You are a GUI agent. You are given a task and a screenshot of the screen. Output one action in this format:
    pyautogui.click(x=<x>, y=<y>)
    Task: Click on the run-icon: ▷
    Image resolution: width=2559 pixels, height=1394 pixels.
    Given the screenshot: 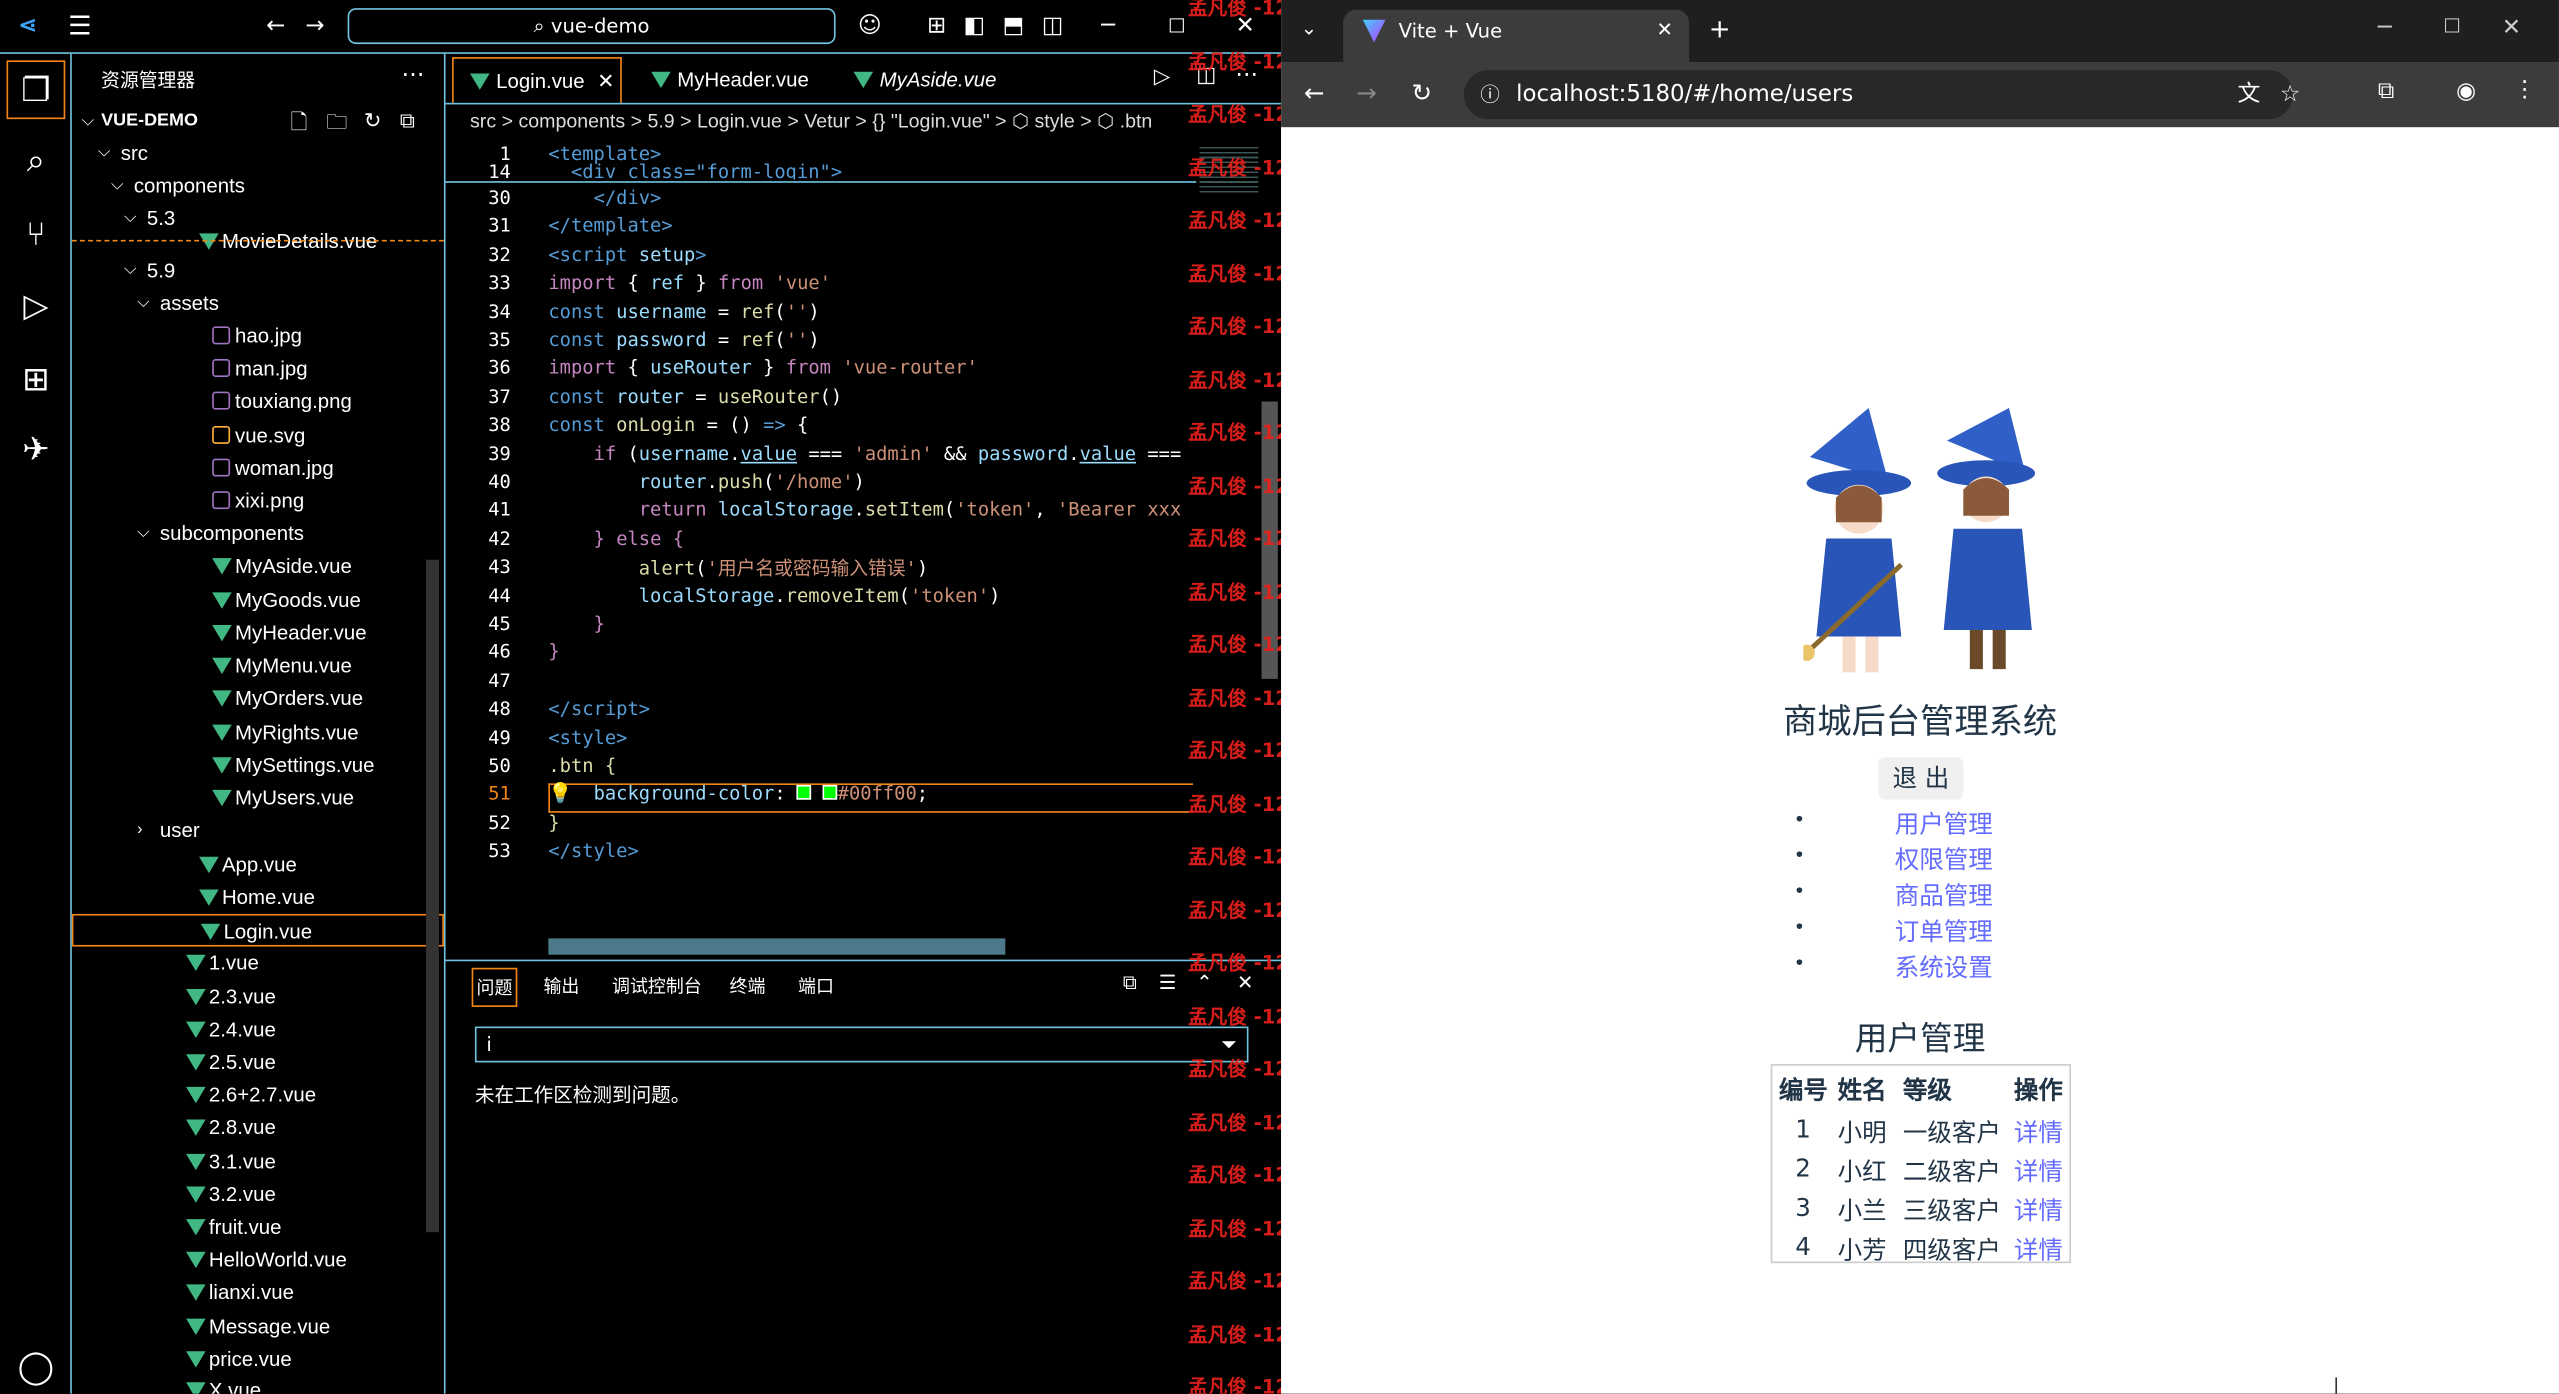 What is the action you would take?
    pyautogui.click(x=1162, y=77)
    